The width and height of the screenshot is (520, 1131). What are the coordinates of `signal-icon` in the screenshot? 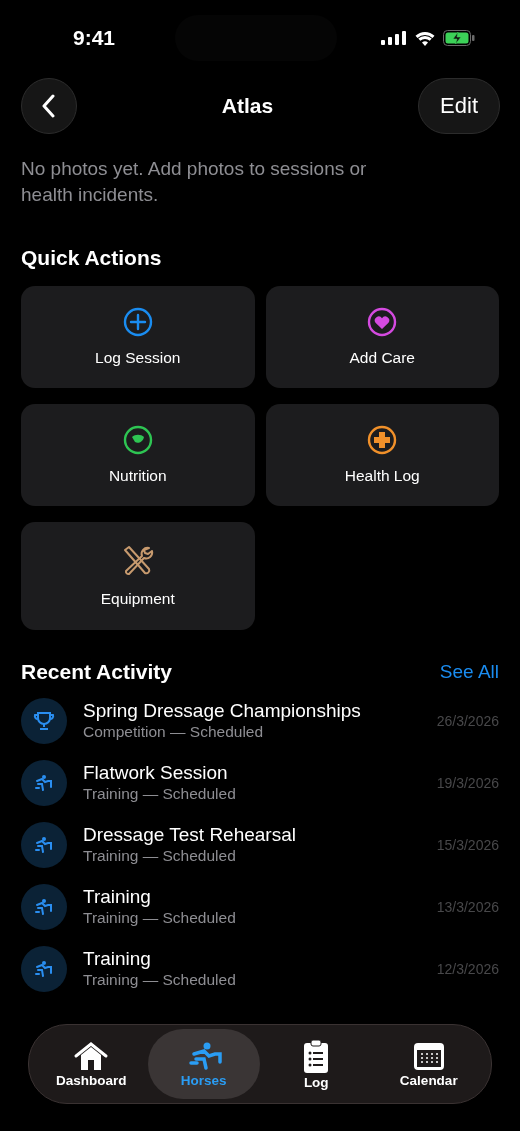 It's located at (394, 38).